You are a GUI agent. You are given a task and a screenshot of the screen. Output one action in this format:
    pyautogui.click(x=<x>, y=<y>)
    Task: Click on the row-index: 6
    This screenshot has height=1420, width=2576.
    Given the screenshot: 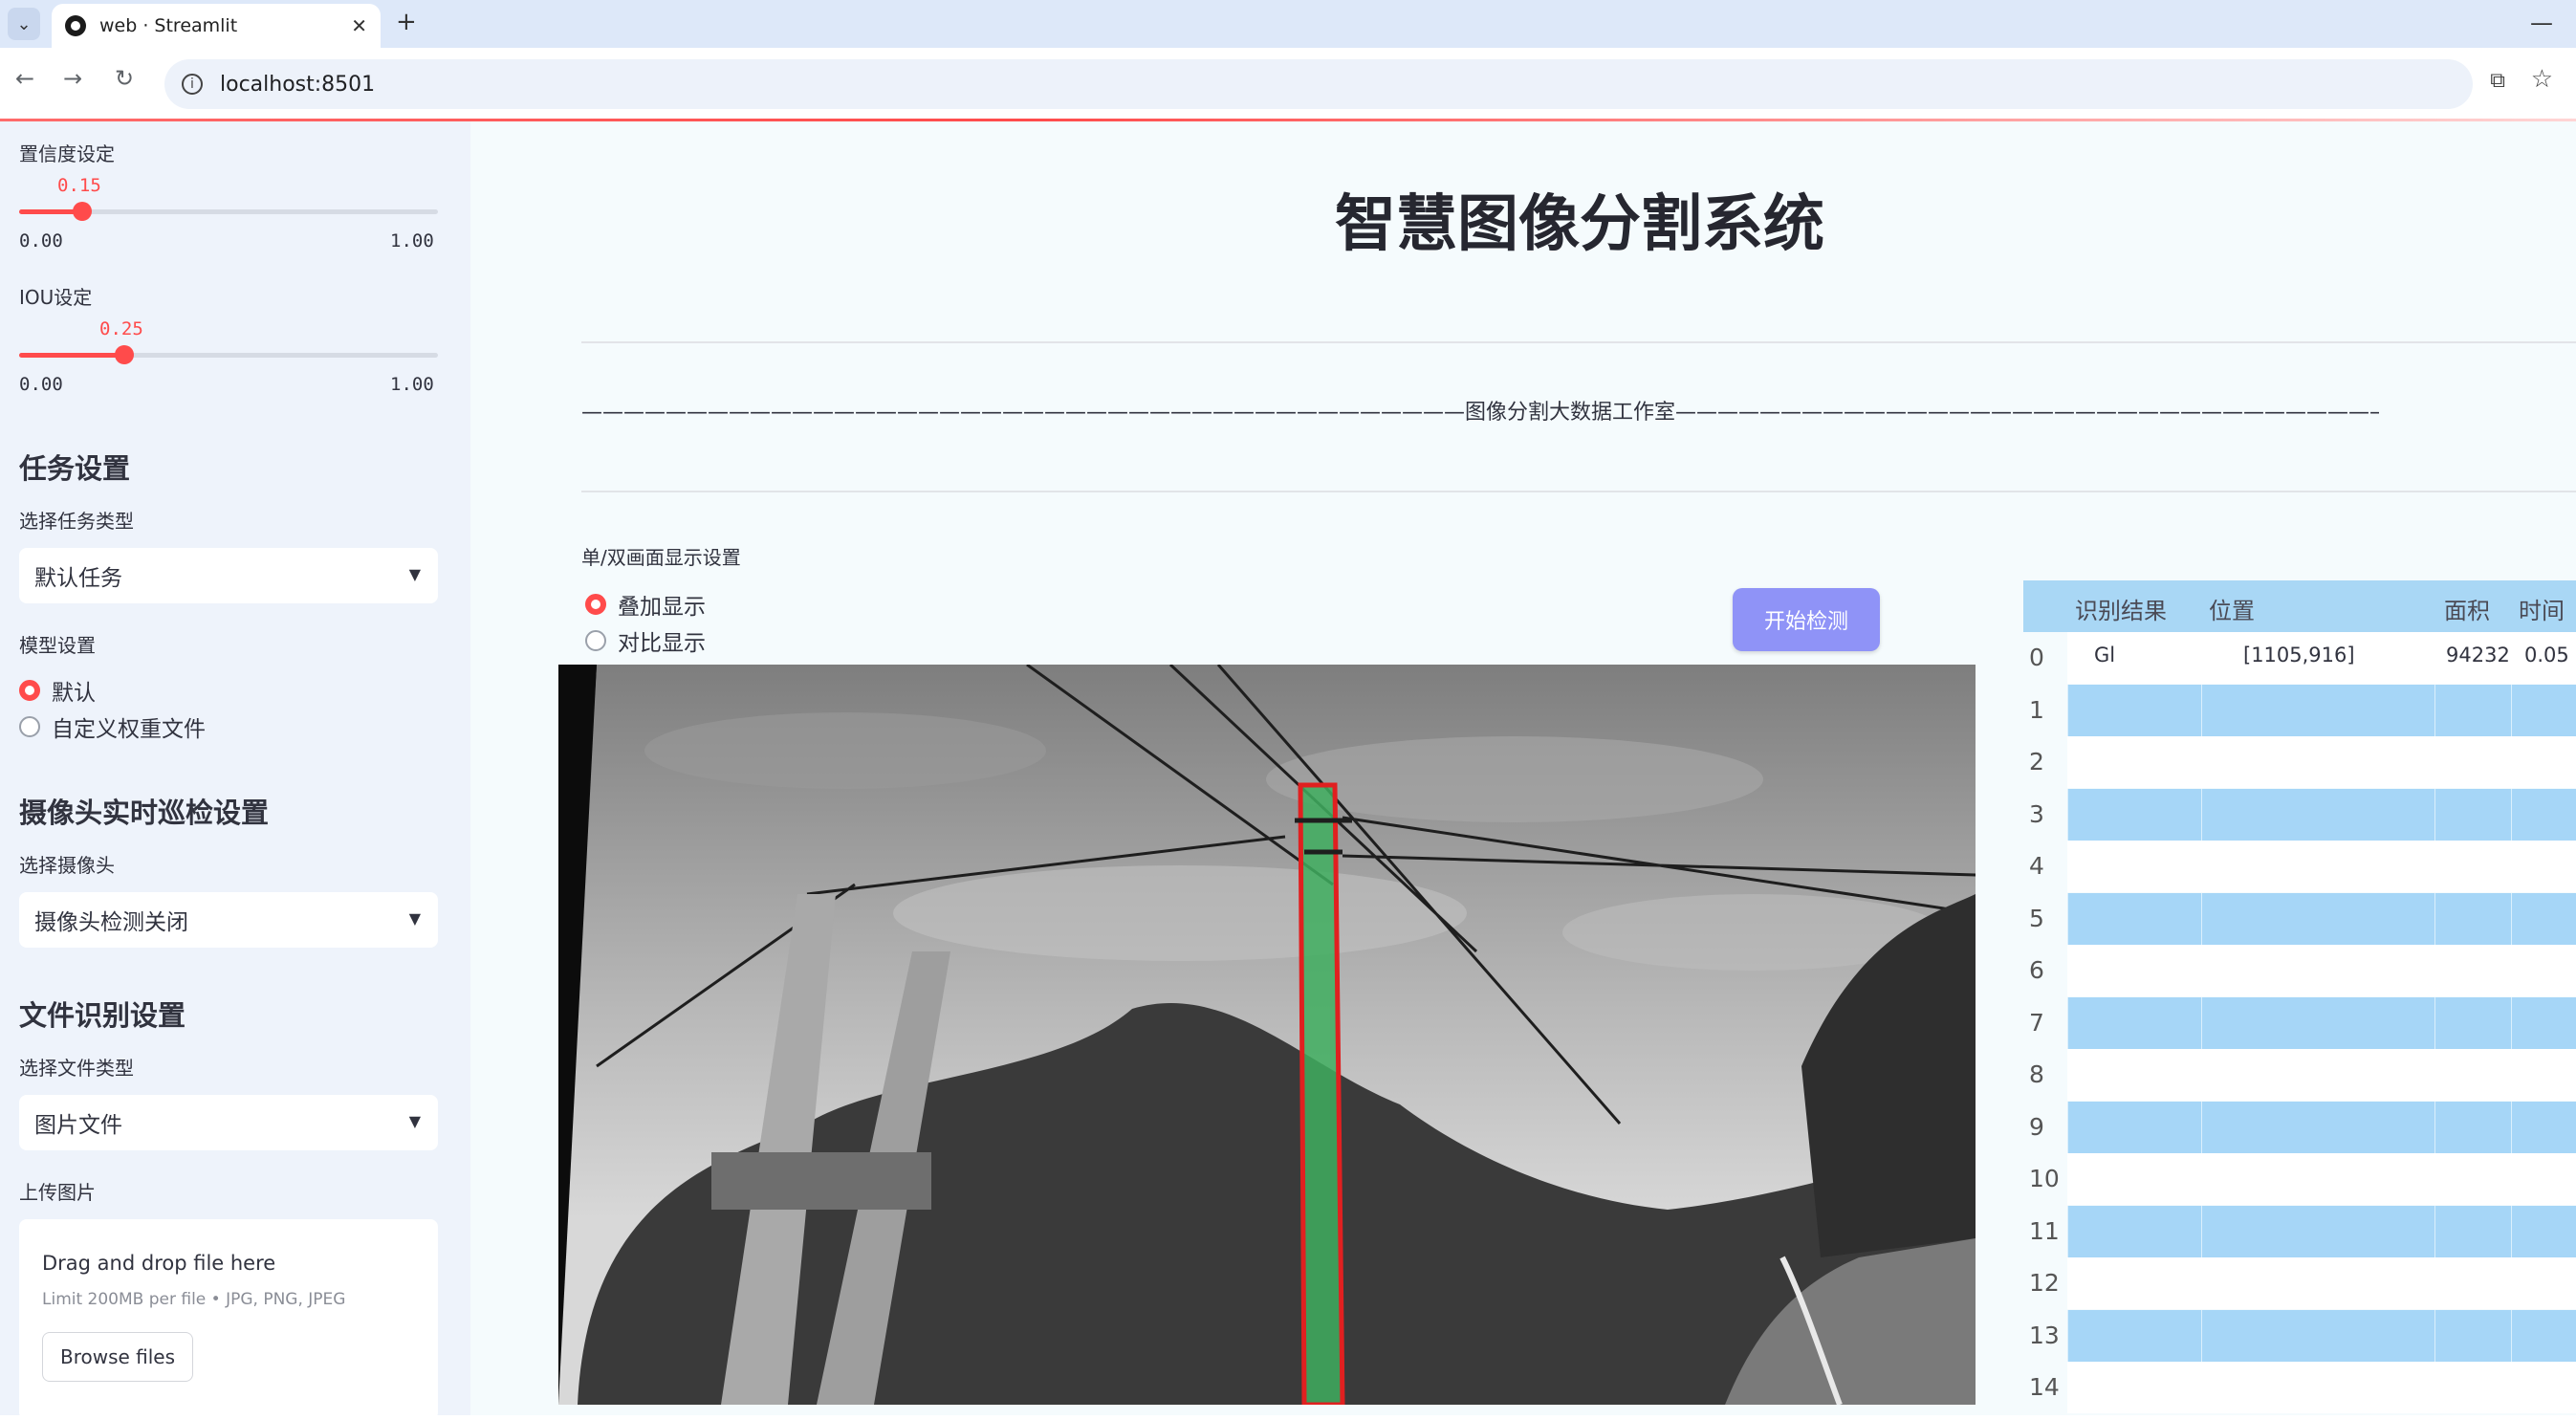 What is the action you would take?
    pyautogui.click(x=2045, y=970)
    